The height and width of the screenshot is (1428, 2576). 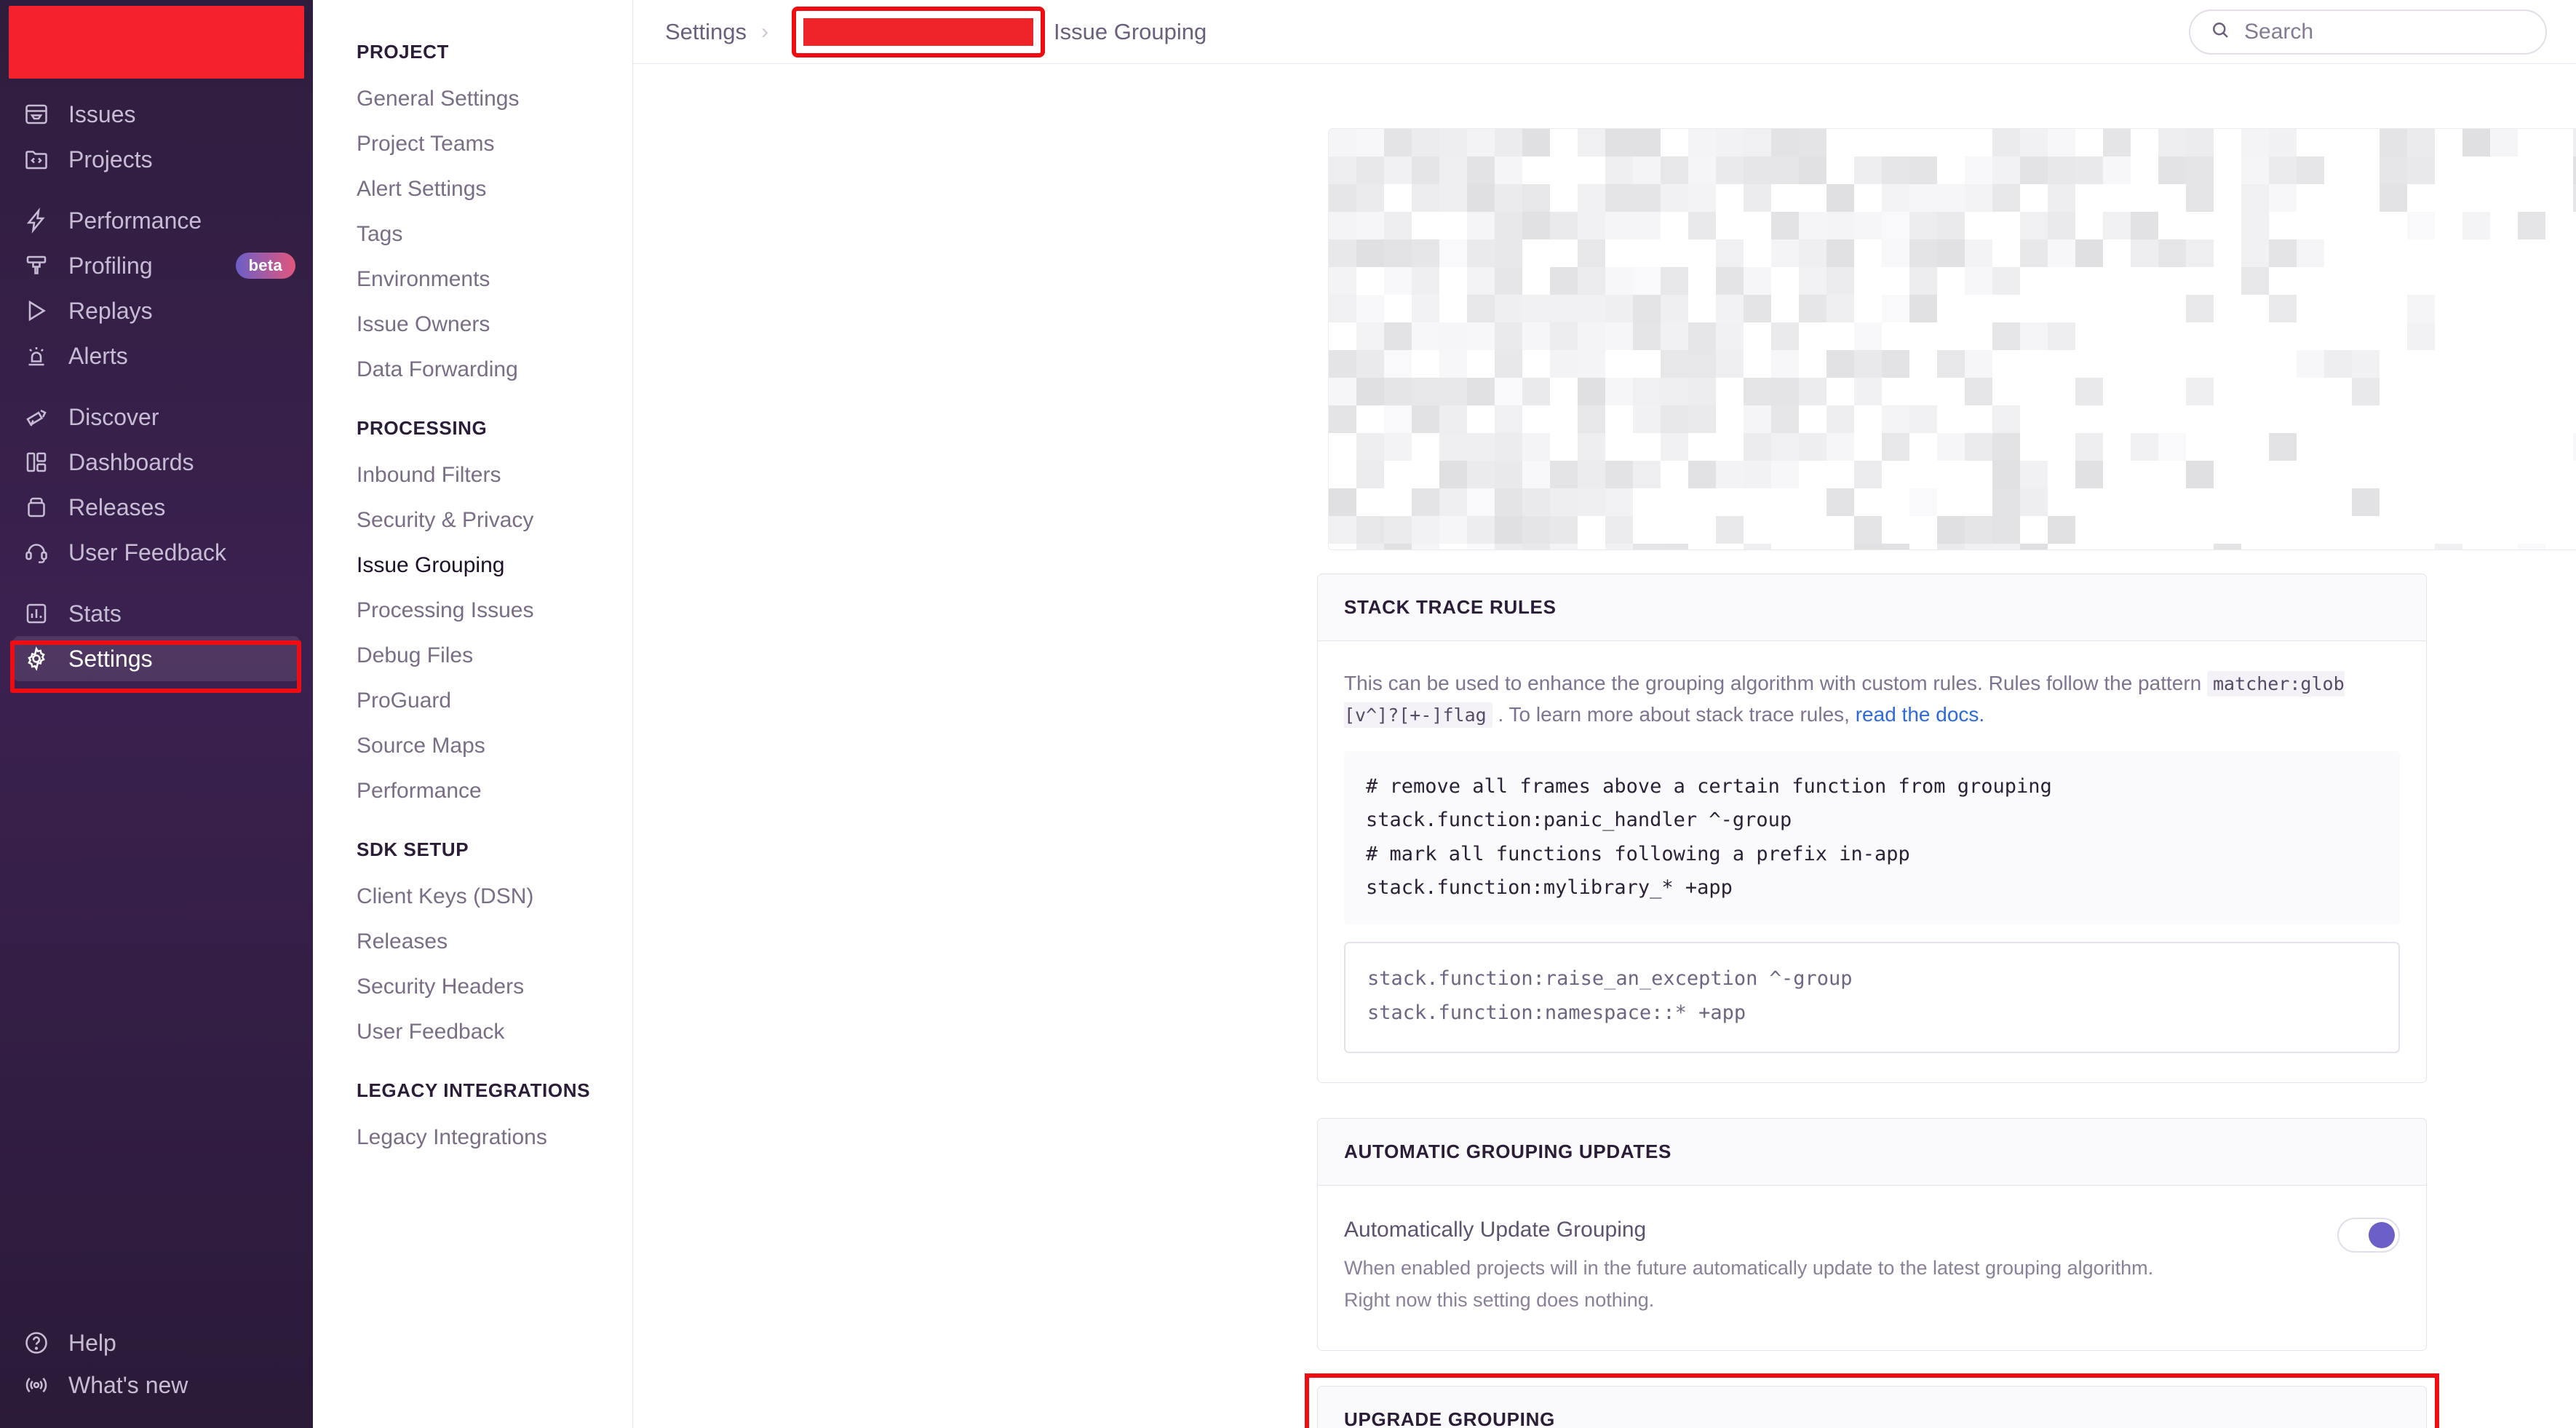 What do you see at coordinates (36, 462) in the screenshot?
I see `dashboards-icon` at bounding box center [36, 462].